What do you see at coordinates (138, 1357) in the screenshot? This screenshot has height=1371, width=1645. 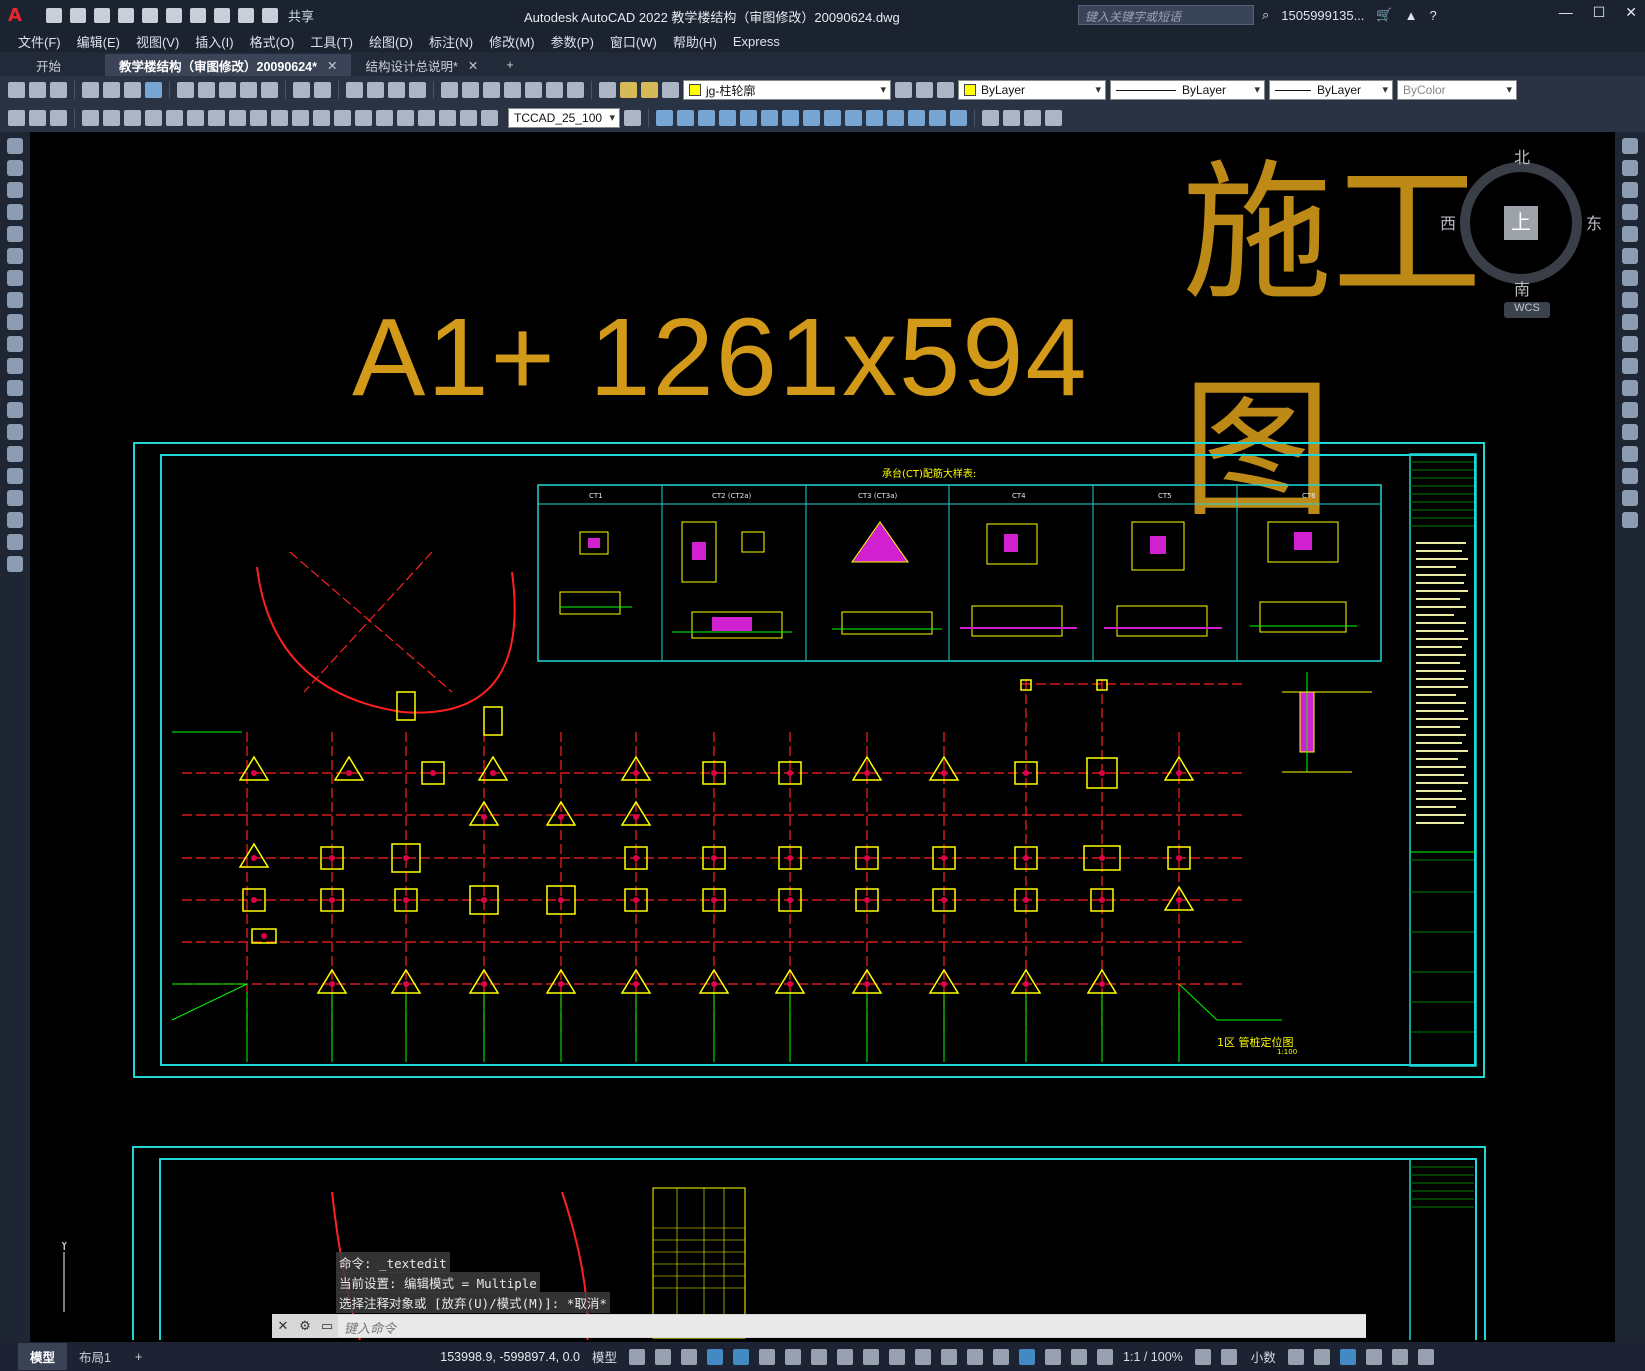 I see `add-layout-button: +` at bounding box center [138, 1357].